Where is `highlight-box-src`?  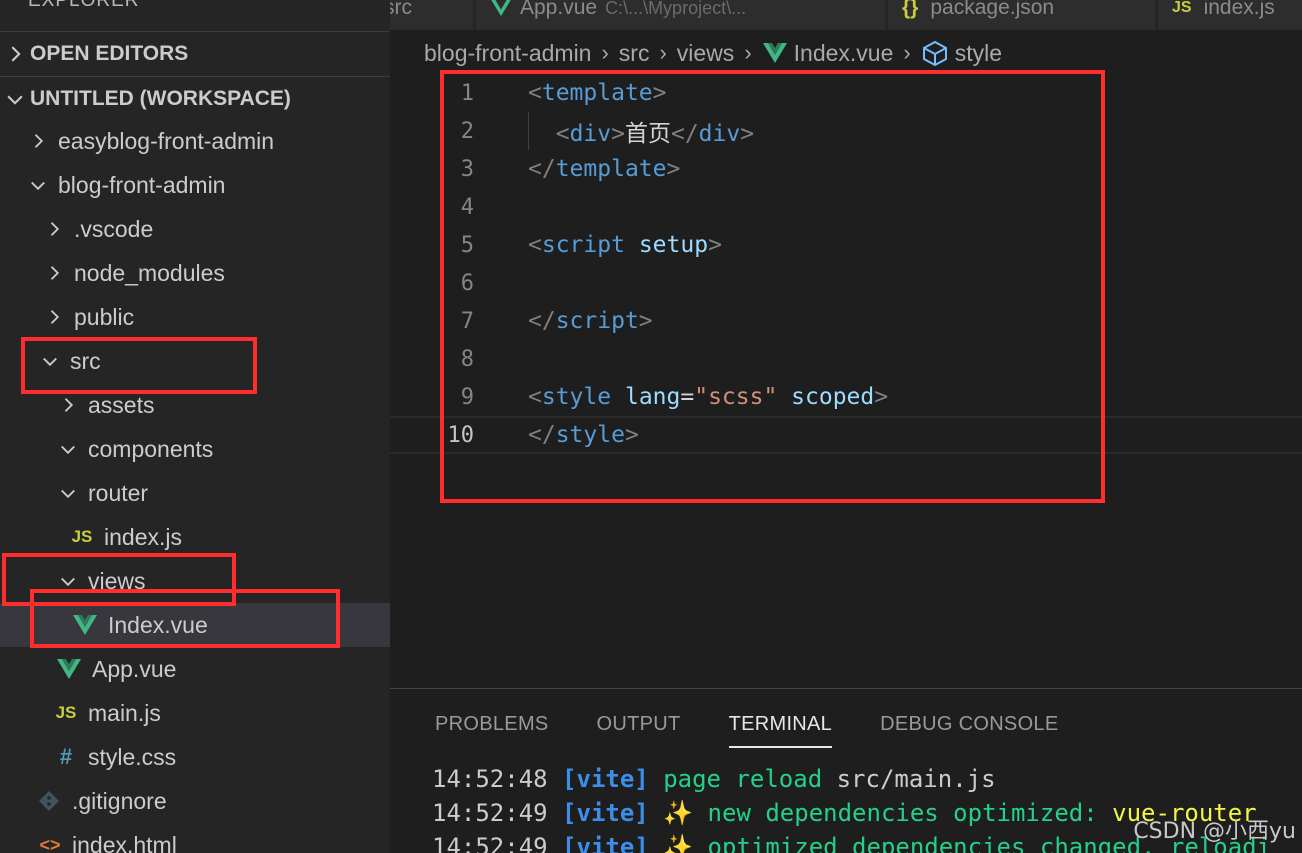 highlight-box-src is located at coordinates (139, 365).